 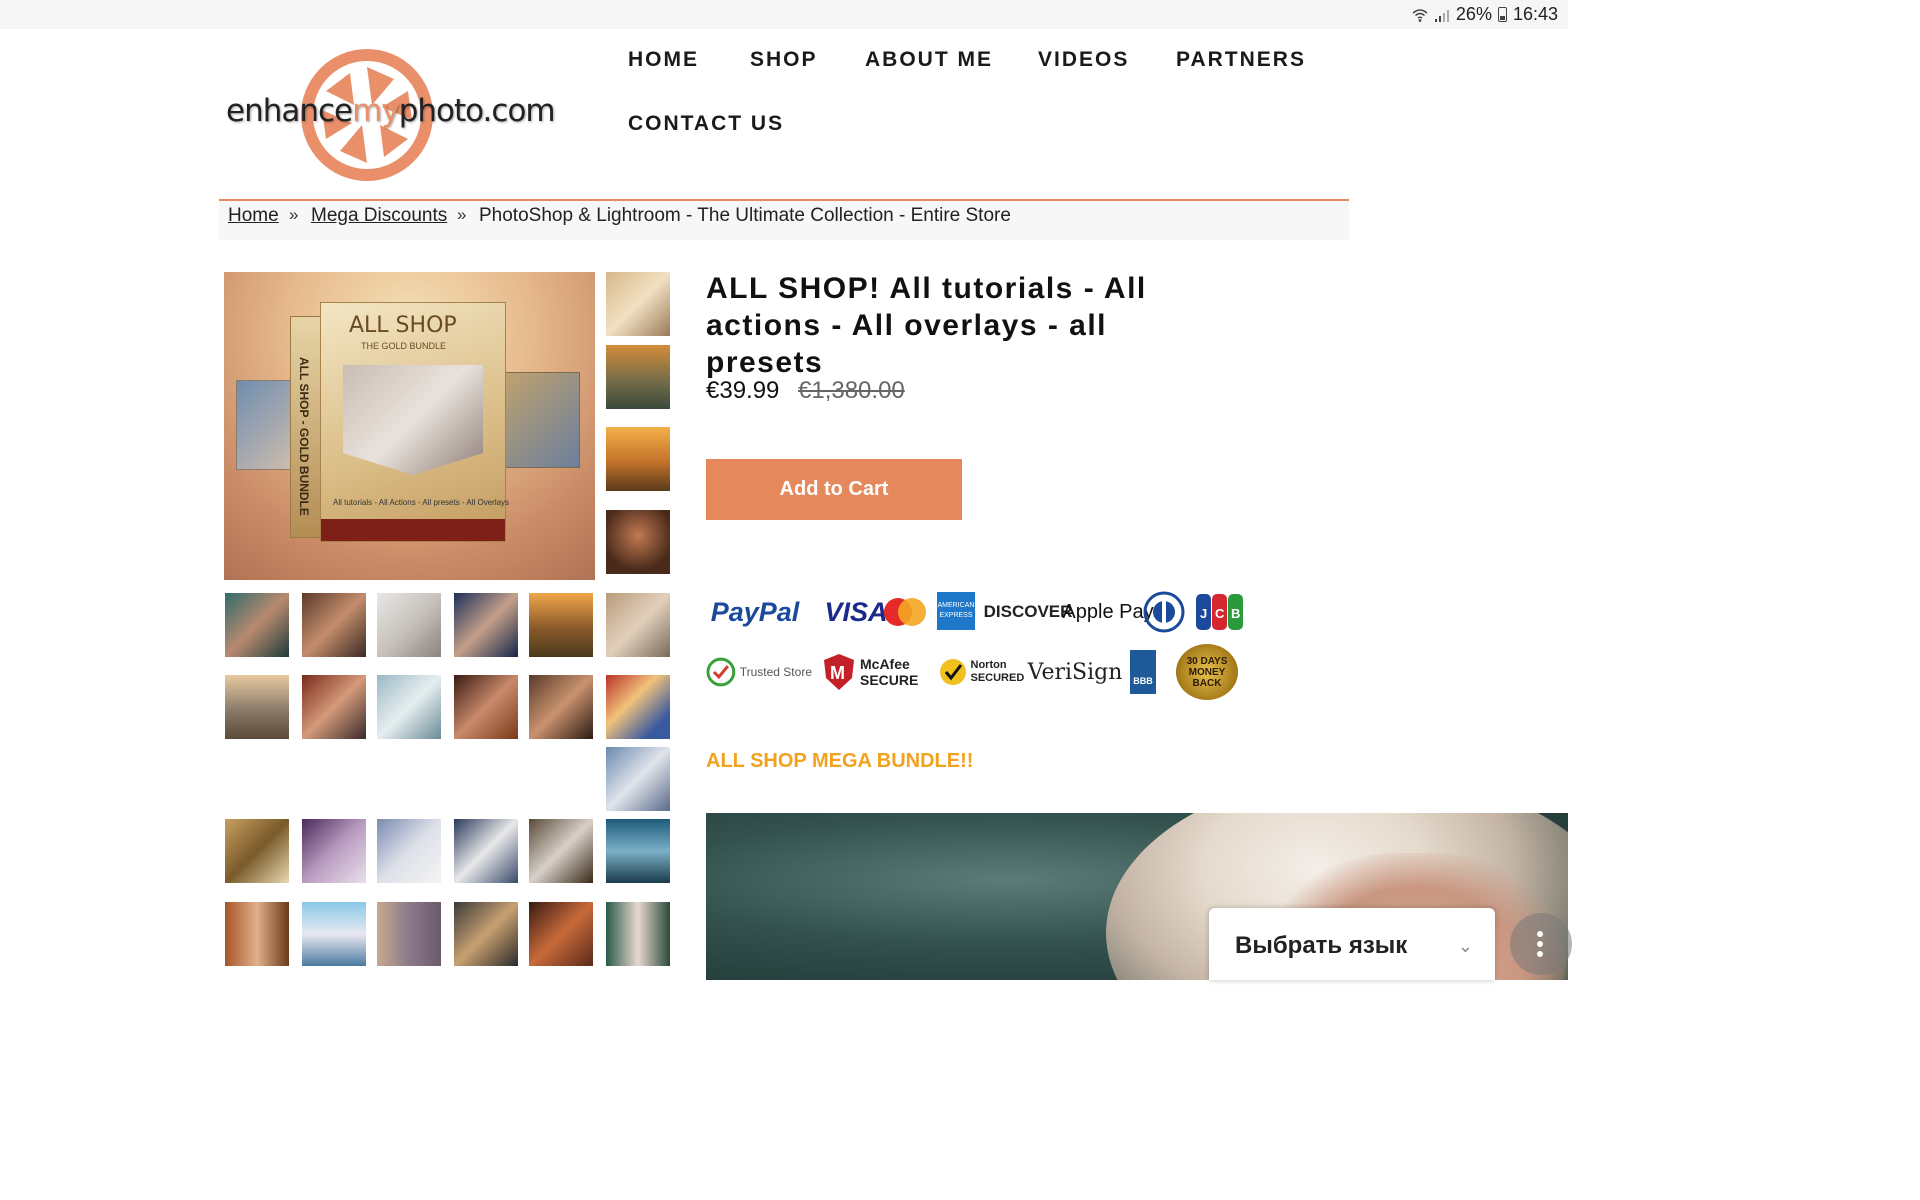 What do you see at coordinates (1465, 946) in the screenshot?
I see `chevron-down-icon: ⌄` at bounding box center [1465, 946].